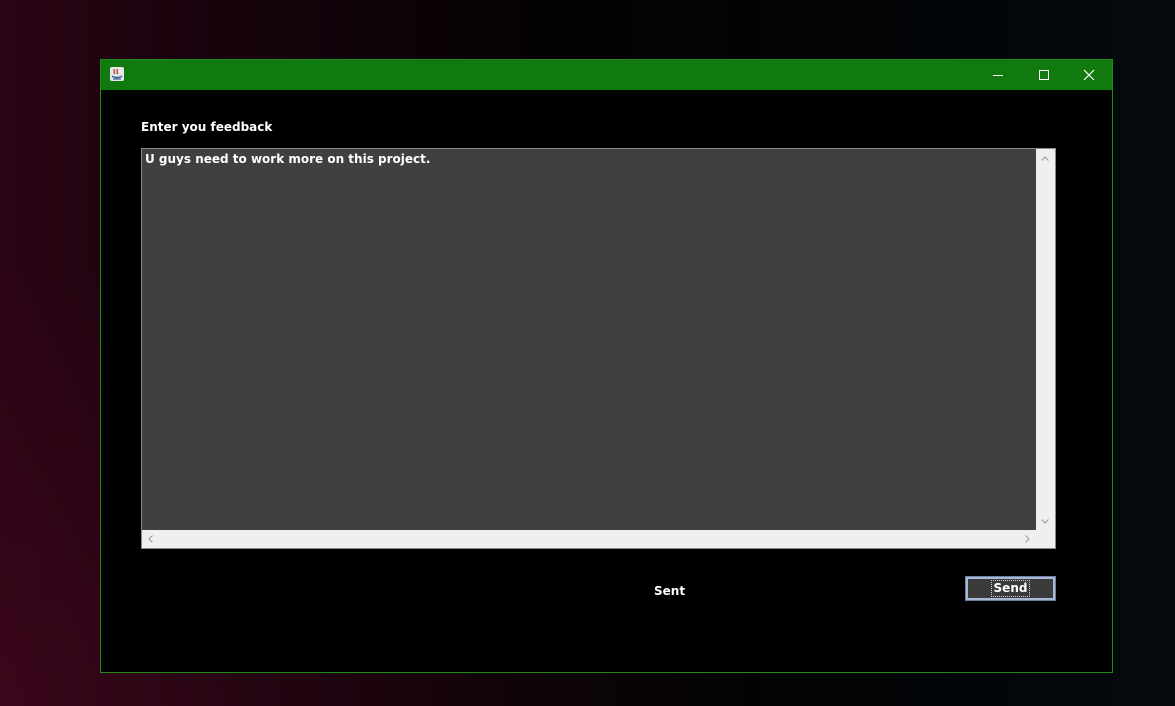  I want to click on minimize-icon, so click(998, 75).